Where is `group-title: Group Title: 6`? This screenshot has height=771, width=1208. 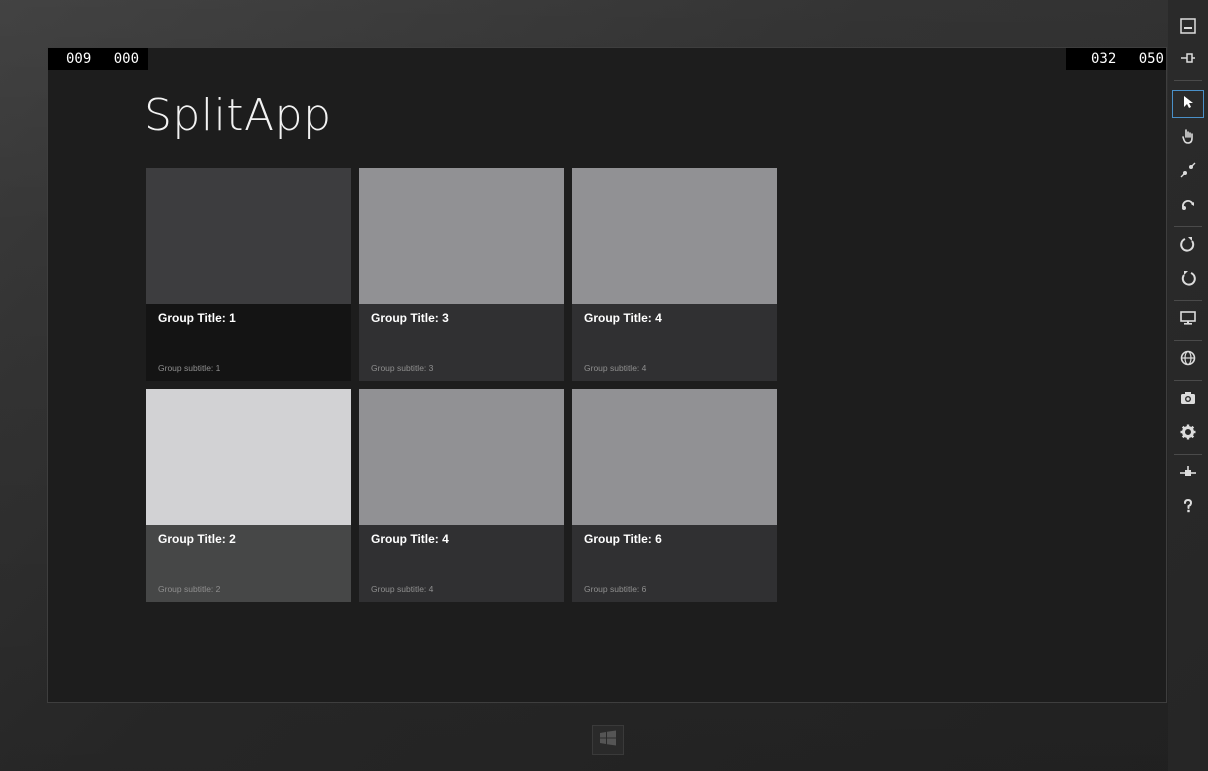 group-title: Group Title: 6 is located at coordinates (623, 539).